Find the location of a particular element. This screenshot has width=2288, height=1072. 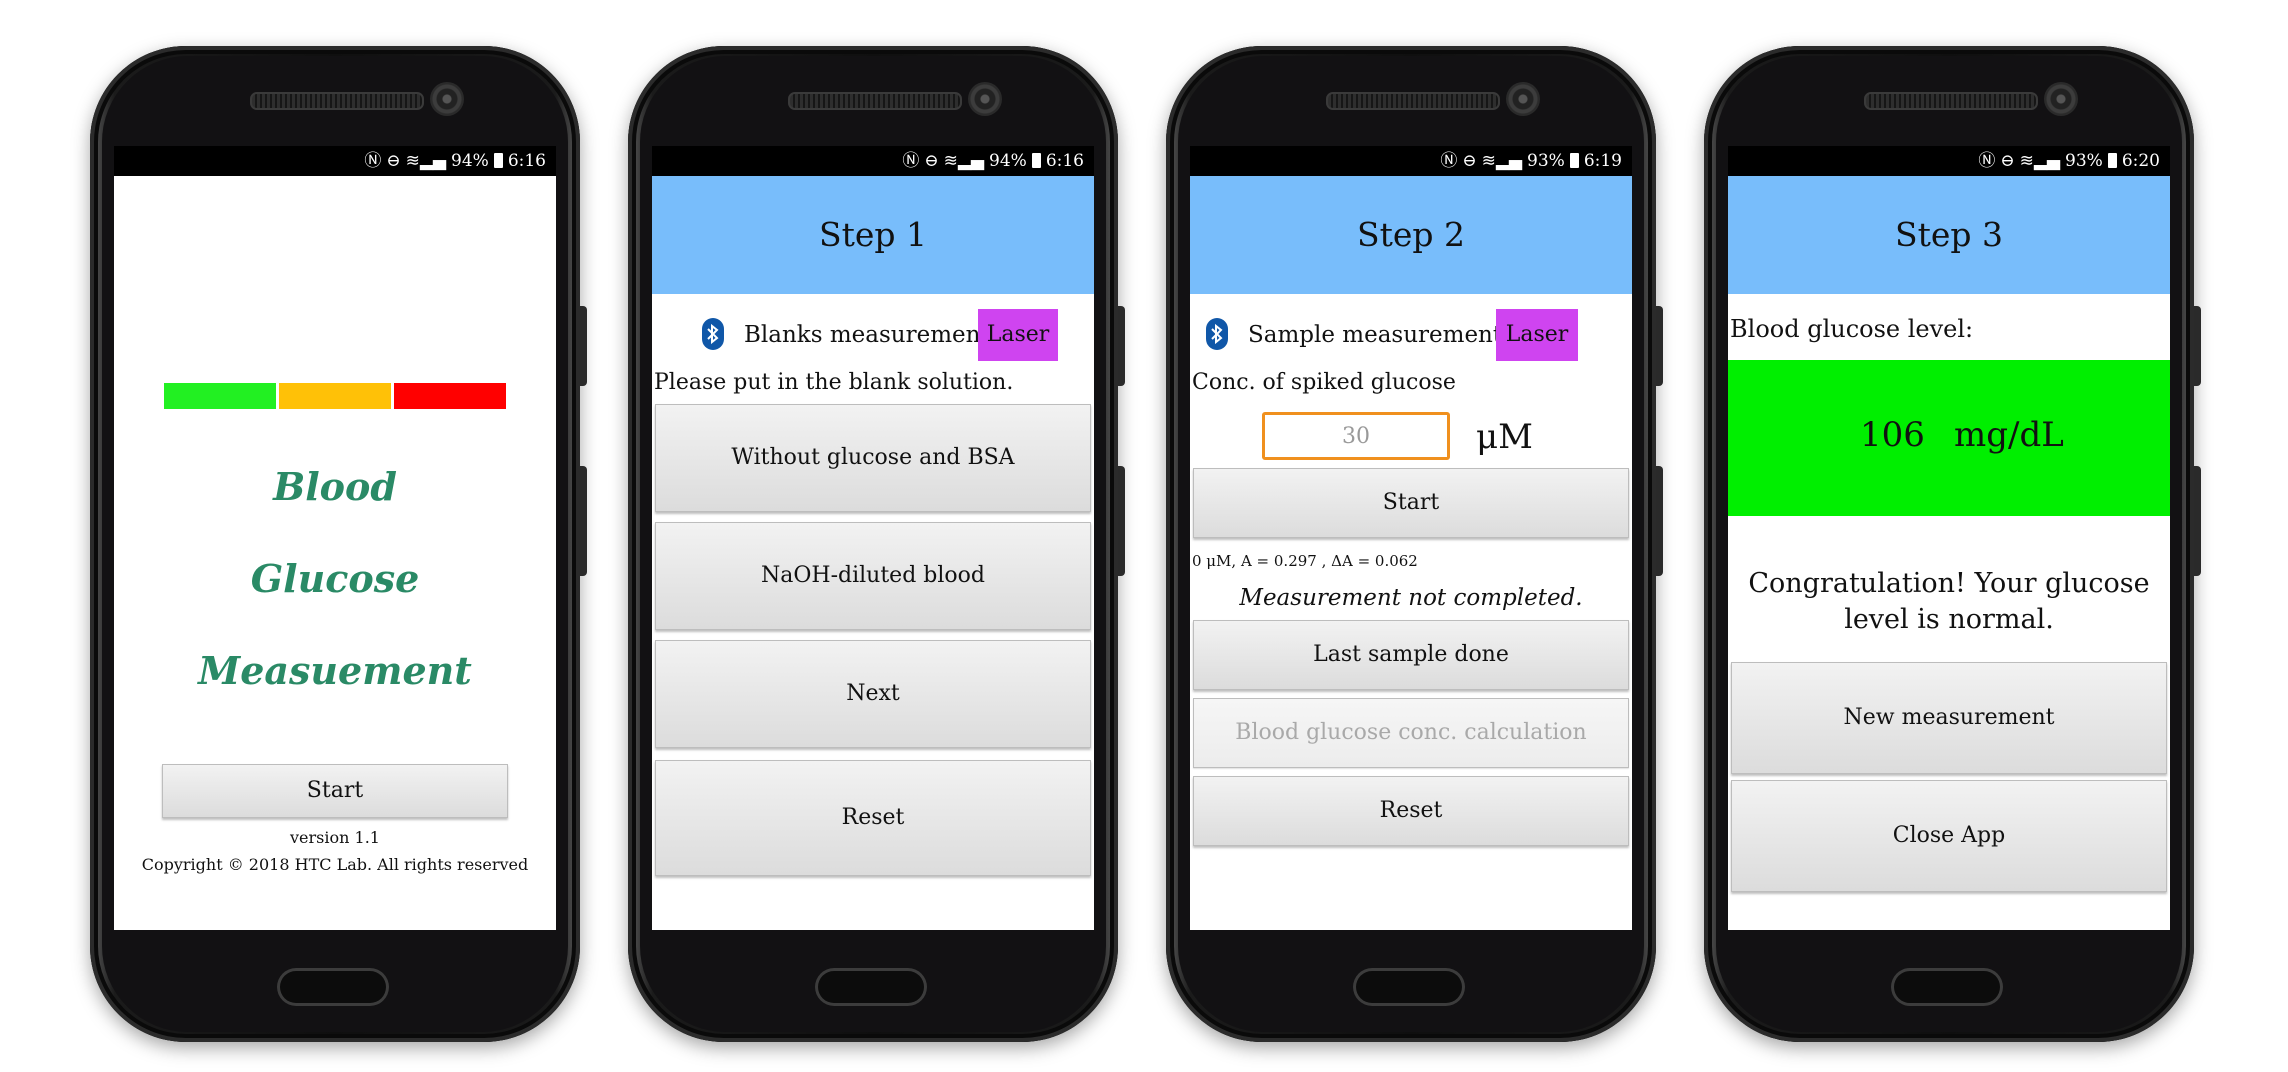

blanks-measurement-label: Blanks measurement: is located at coordinates (871, 335).